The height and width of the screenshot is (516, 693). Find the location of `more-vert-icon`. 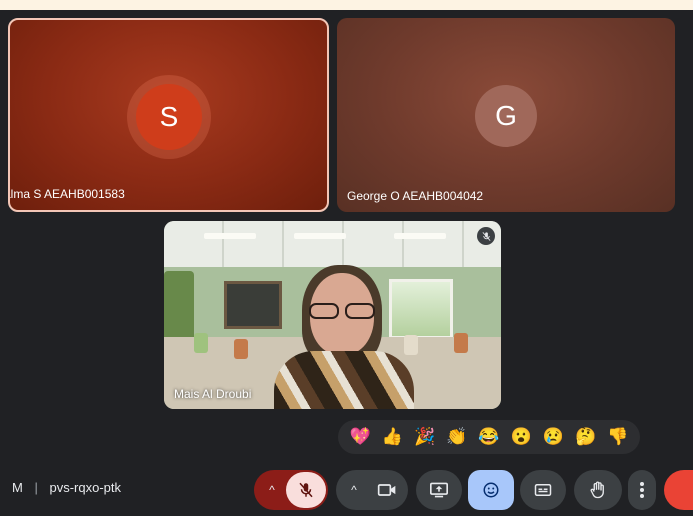

more-vert-icon is located at coordinates (642, 490).